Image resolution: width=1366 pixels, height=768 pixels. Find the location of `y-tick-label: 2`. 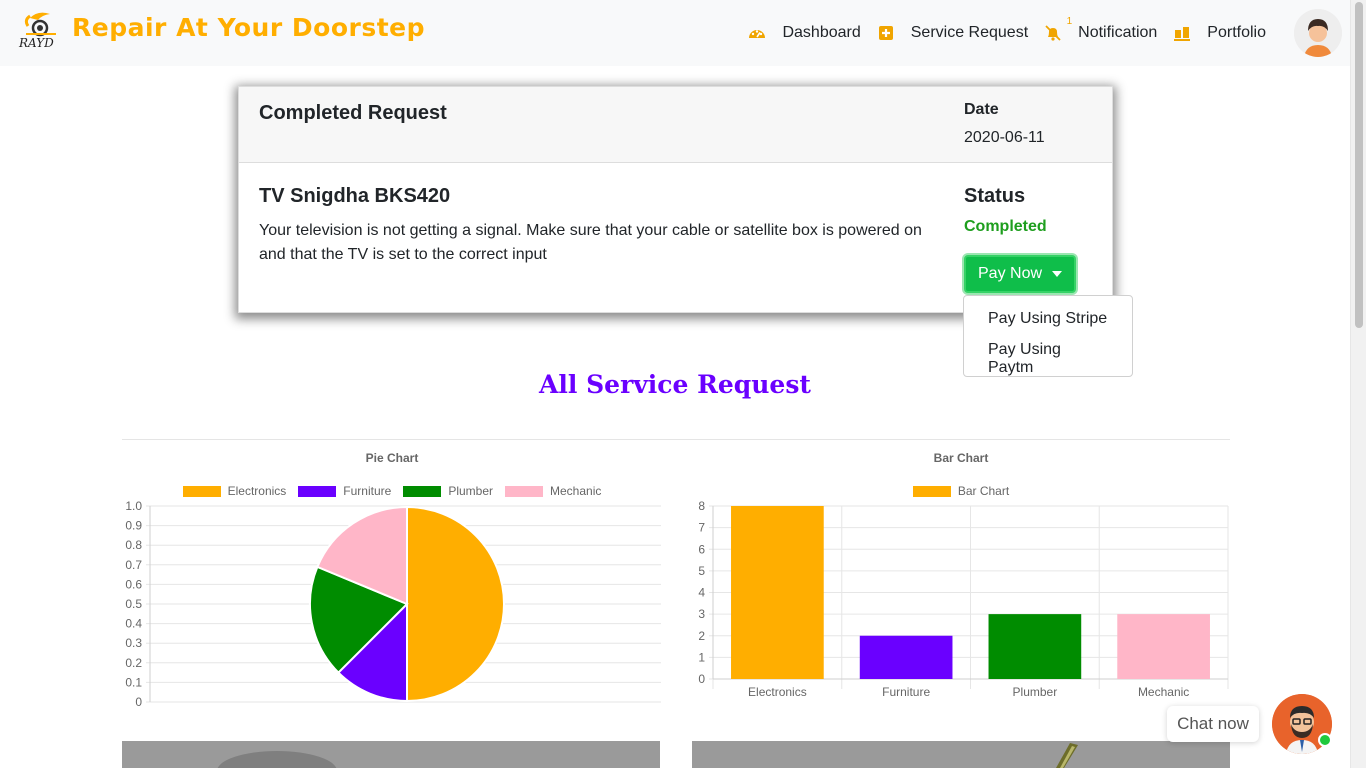

y-tick-label: 2 is located at coordinates (701, 636).